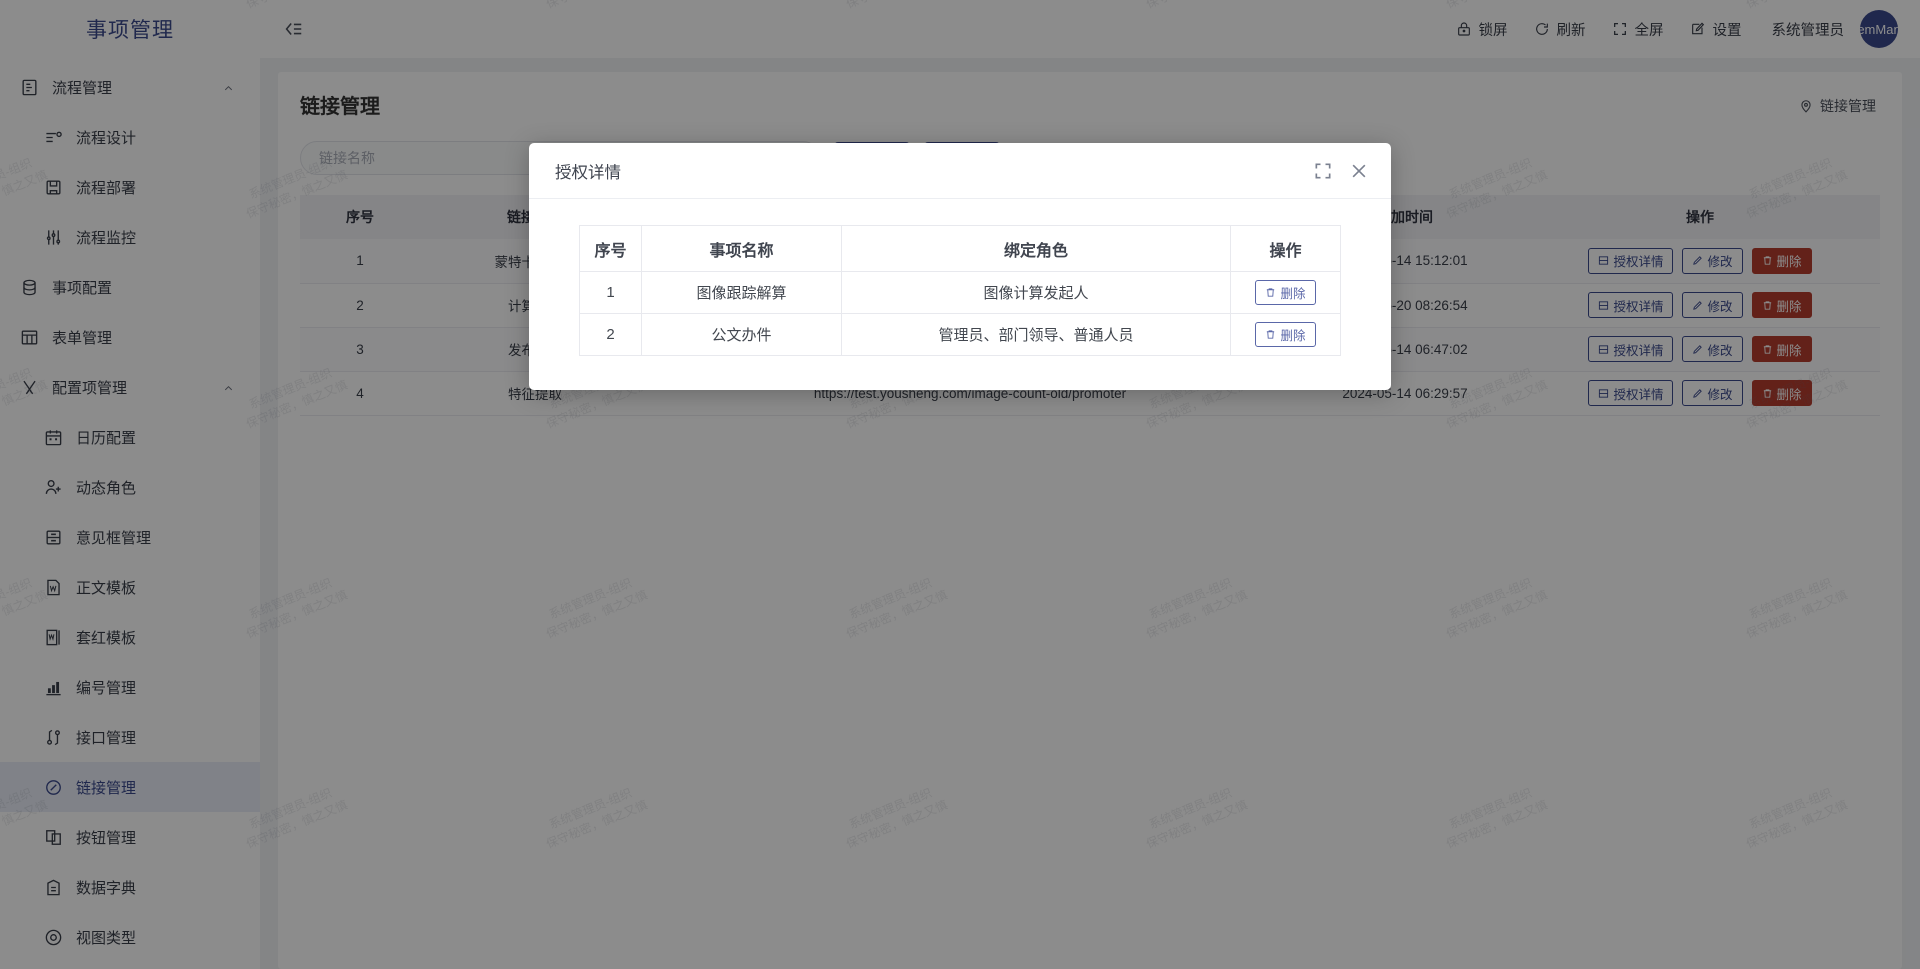 The width and height of the screenshot is (1920, 969). I want to click on modal-th-bound-role: 绑定角色, so click(1036, 248).